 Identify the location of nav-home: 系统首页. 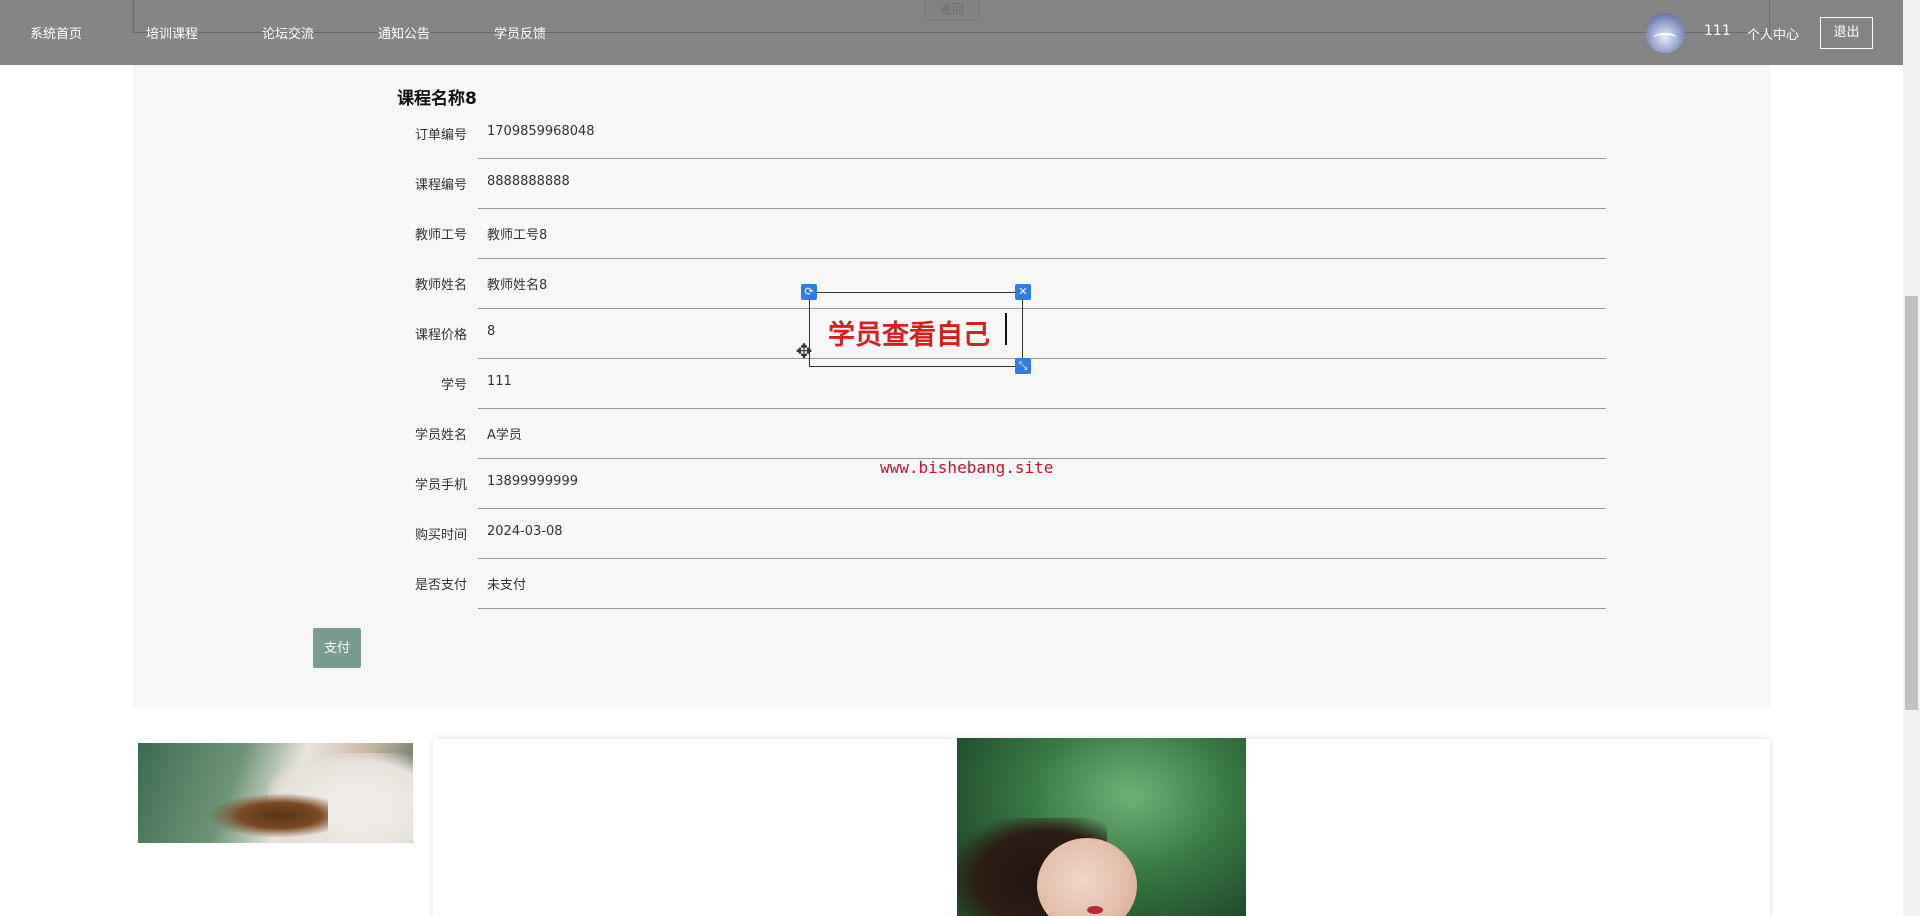
(56, 32).